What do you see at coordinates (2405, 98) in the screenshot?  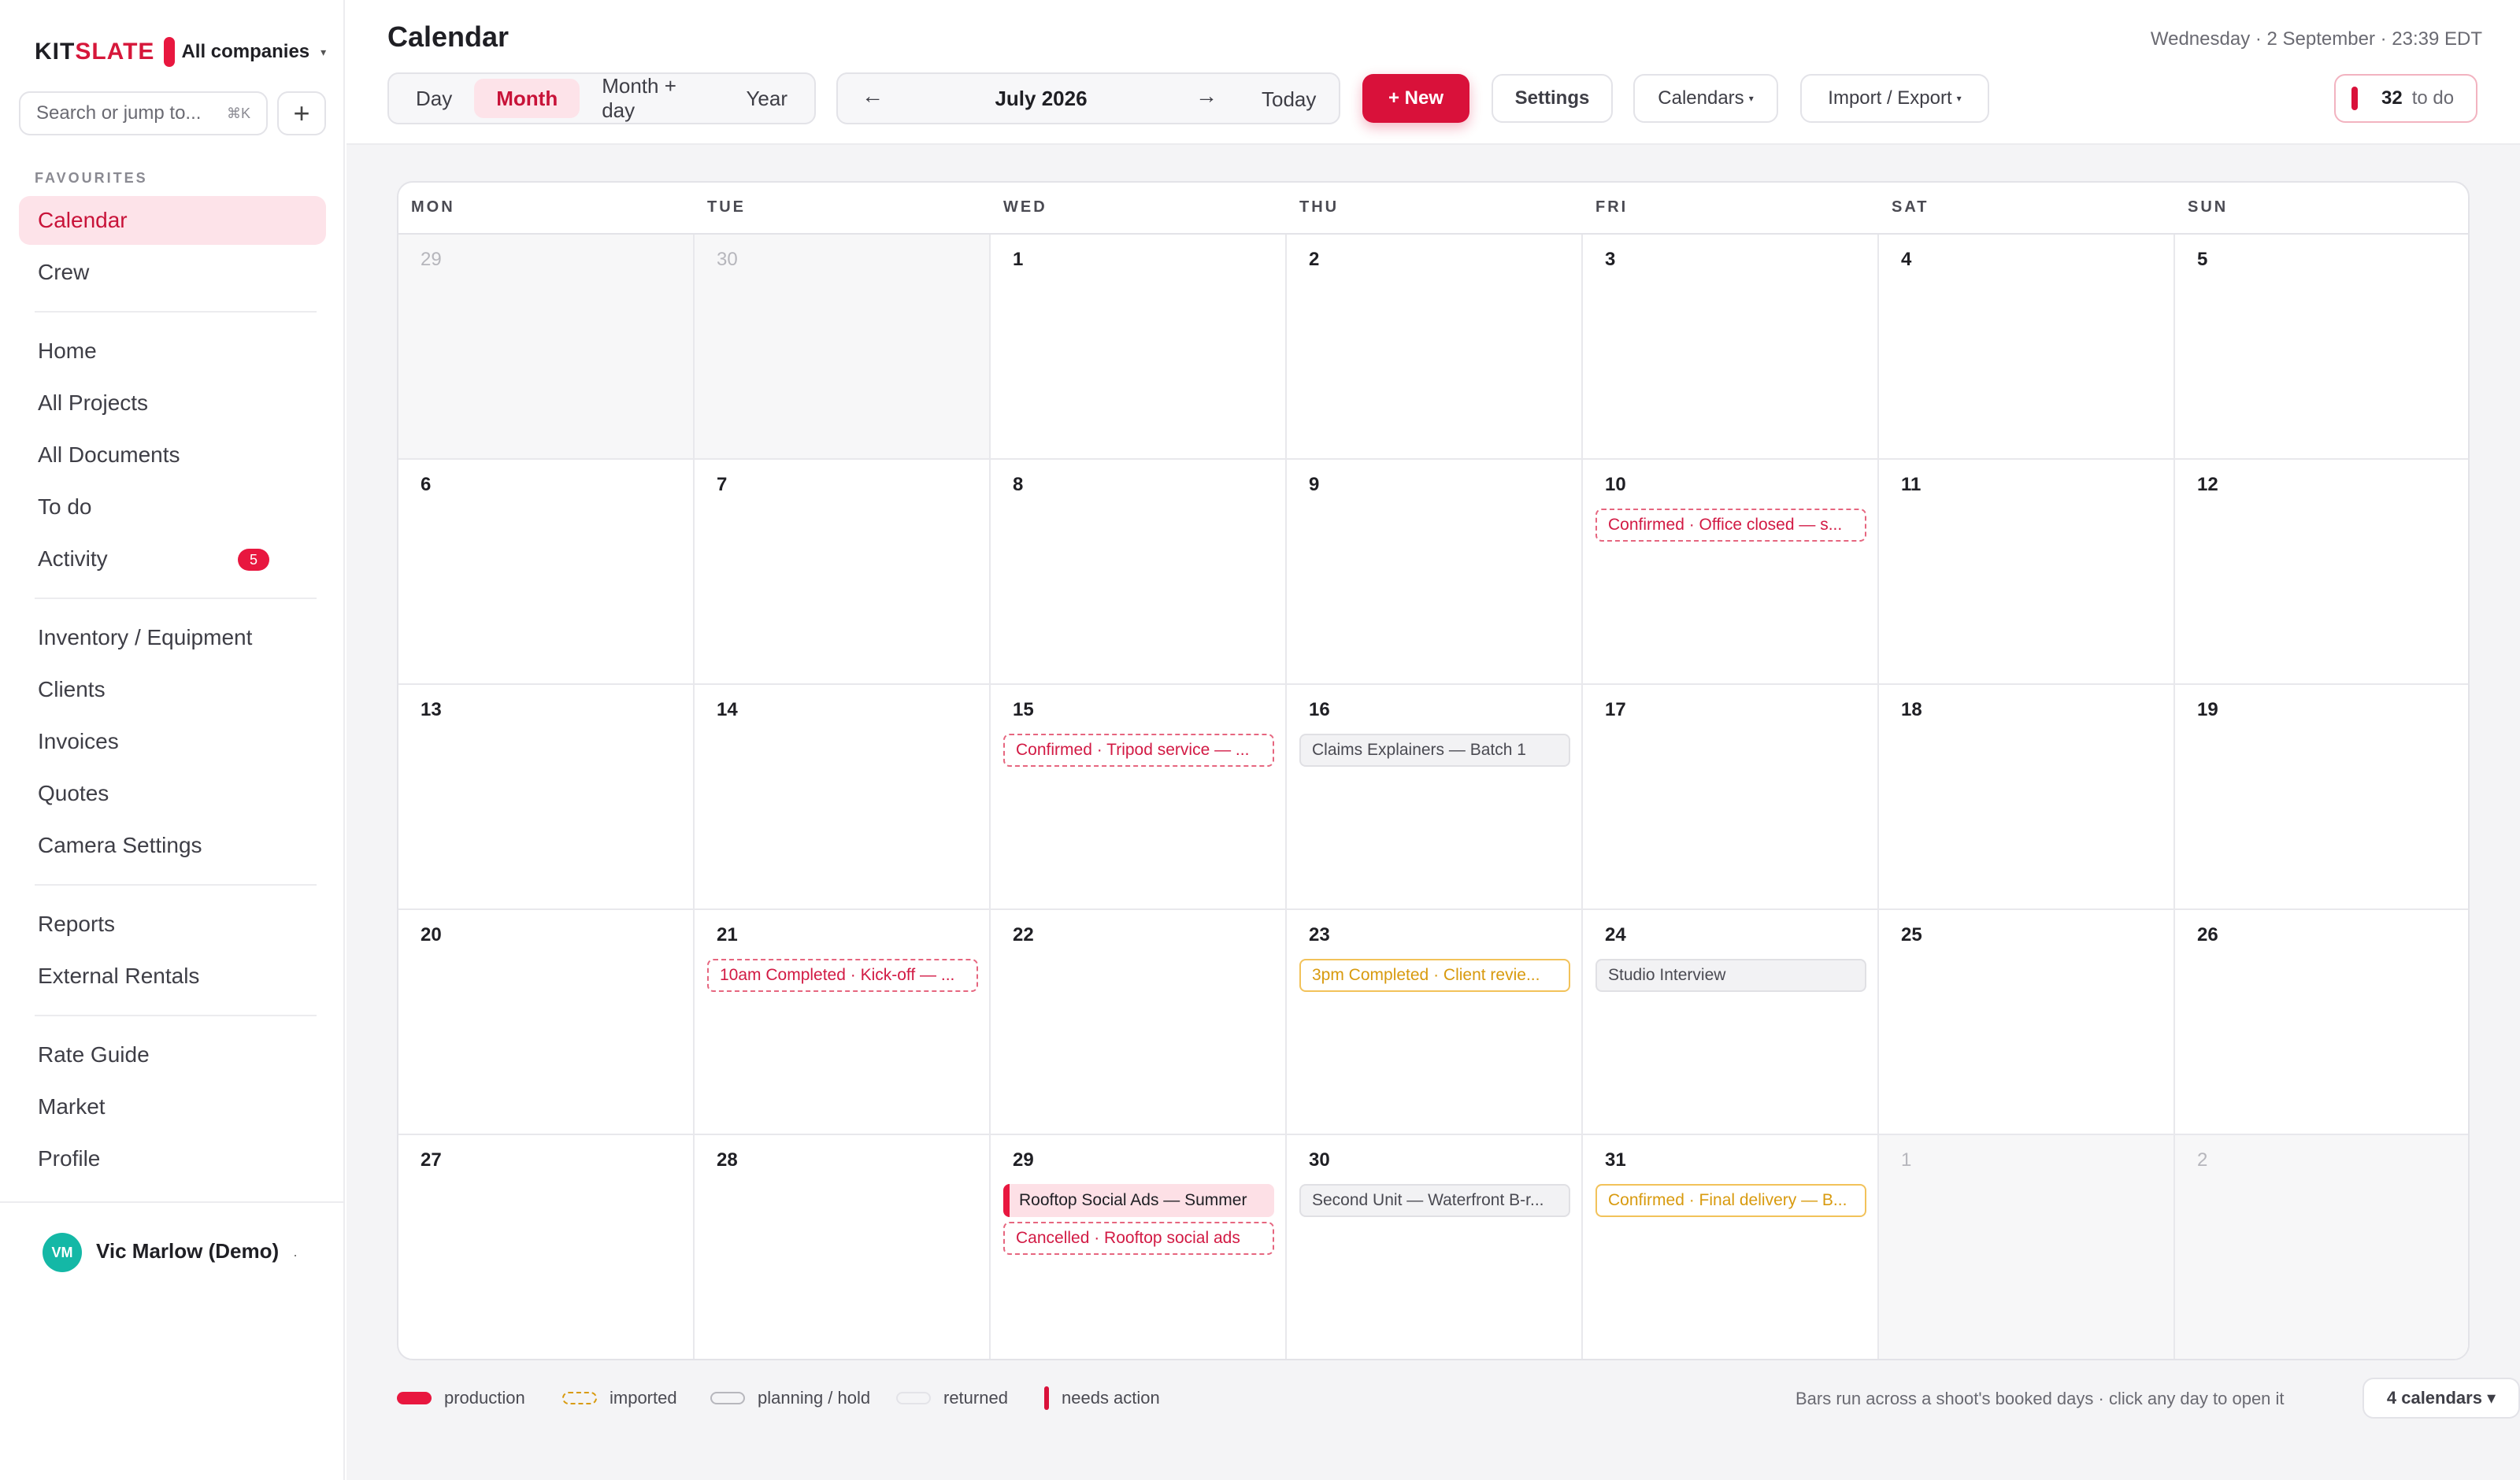 I see `todo-button: 32 to do` at bounding box center [2405, 98].